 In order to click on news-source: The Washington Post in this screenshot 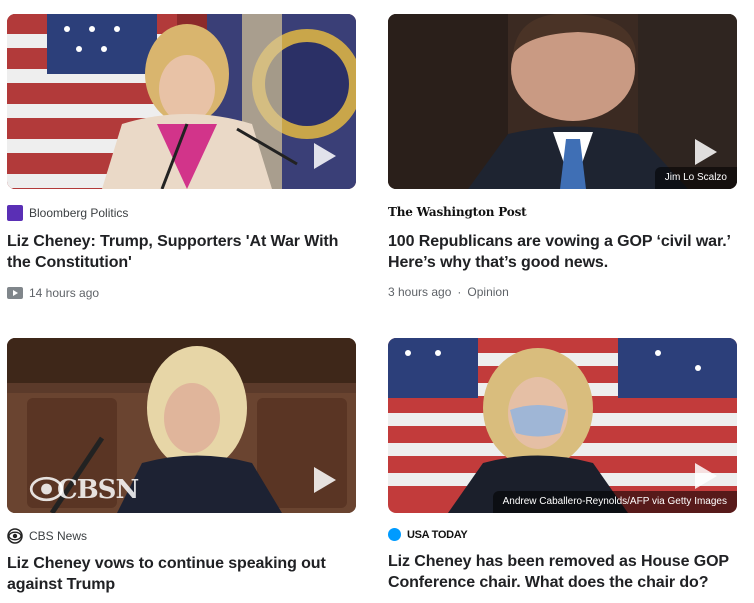, I will do `click(457, 212)`.